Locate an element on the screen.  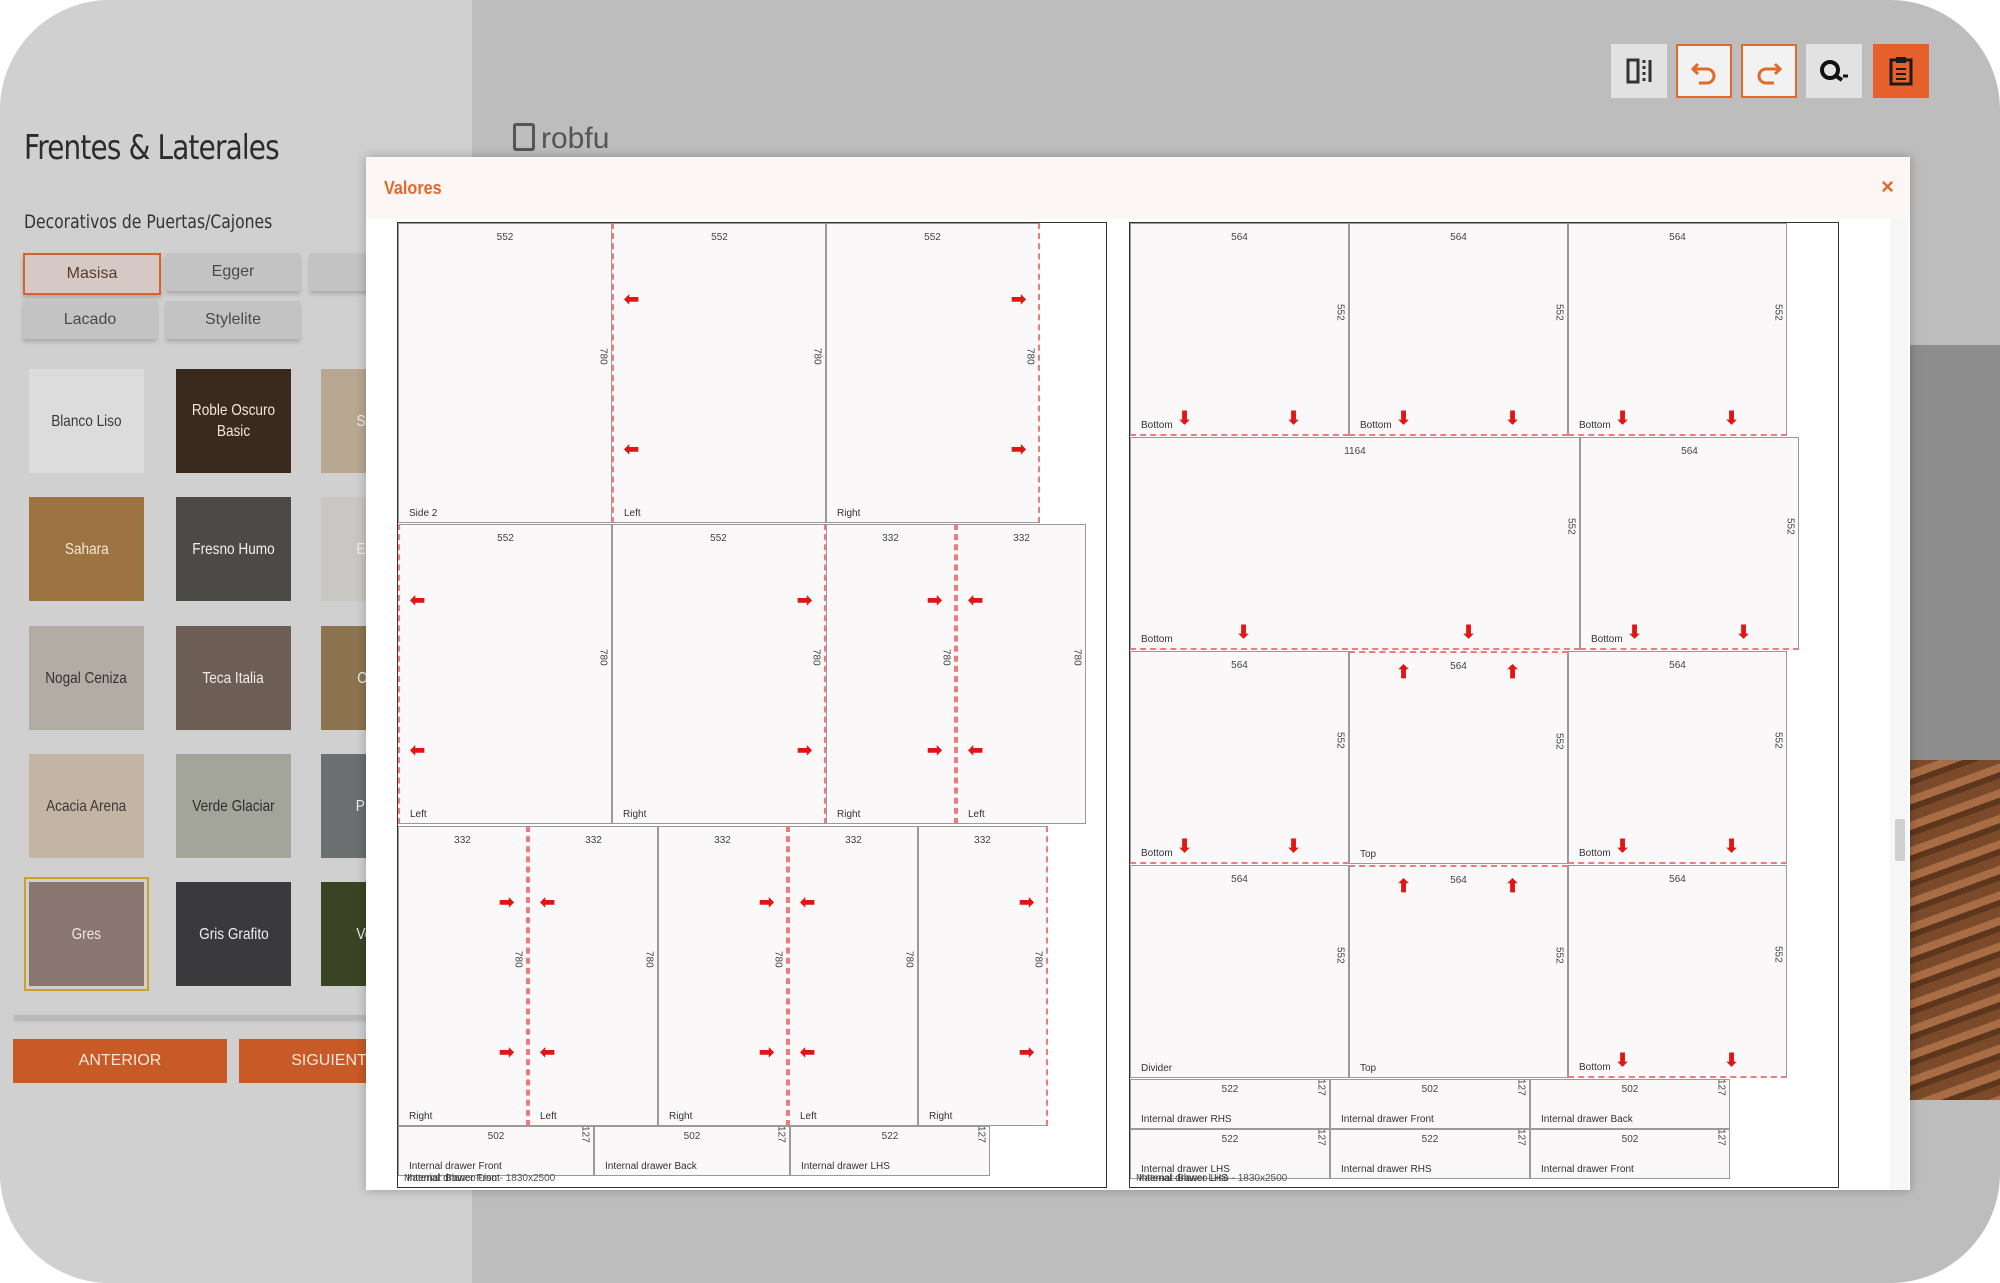
swatch-roble-oscuro-basic: Roble Oscuro Basic is located at coordinates (233, 421).